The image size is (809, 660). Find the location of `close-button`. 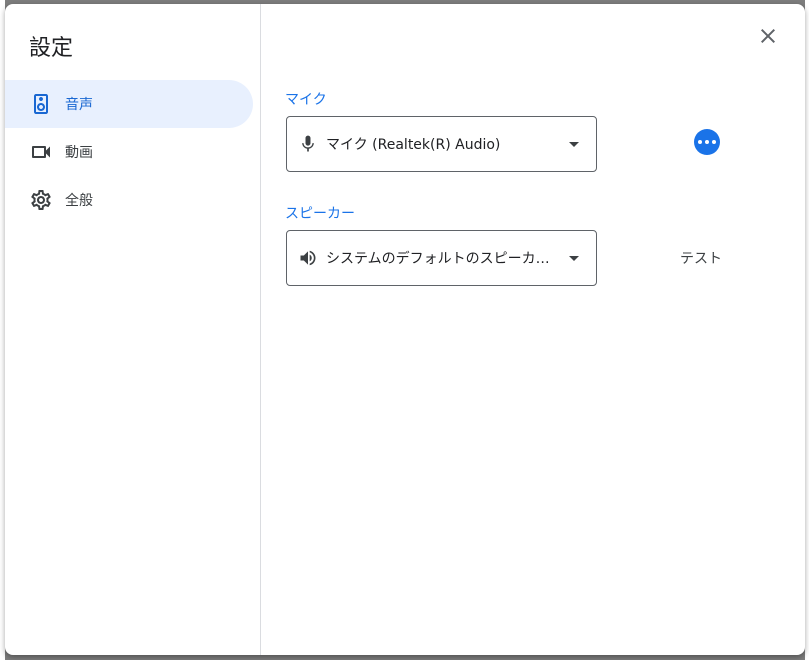

close-button is located at coordinates (768, 36).